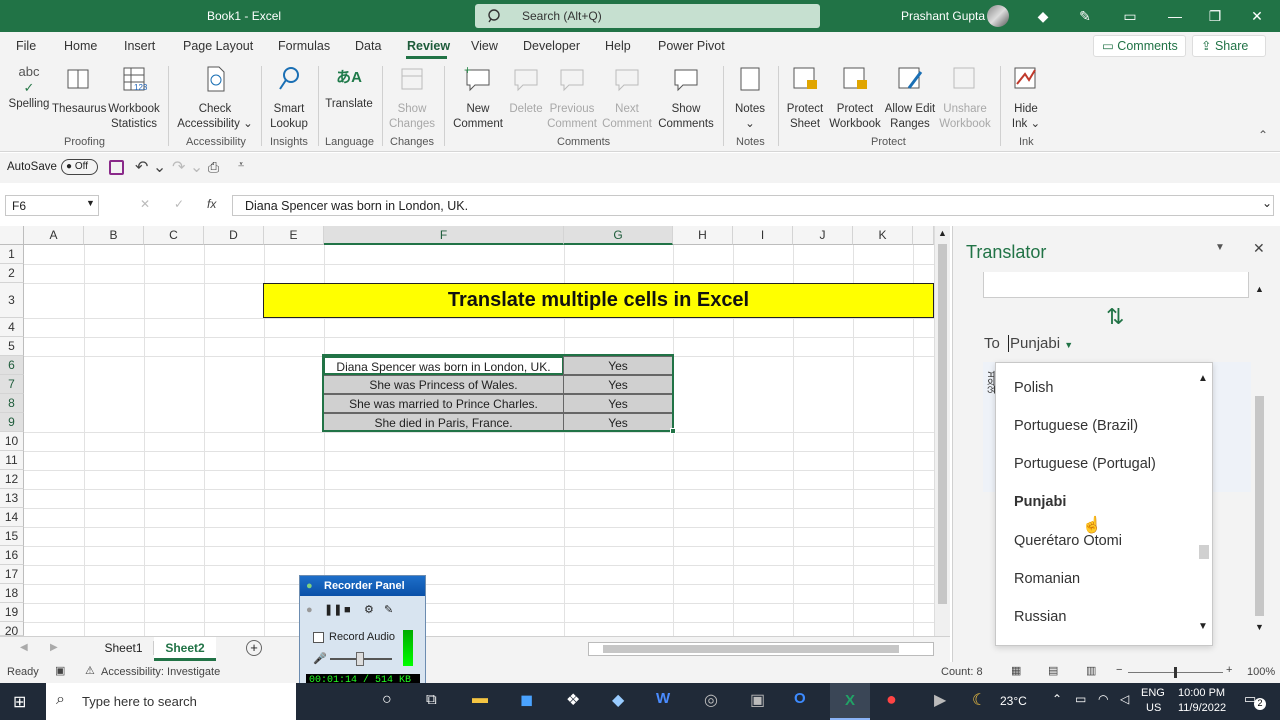  Describe the element at coordinates (19, 702) in the screenshot. I see `windows-start-icon: ⊞` at that location.